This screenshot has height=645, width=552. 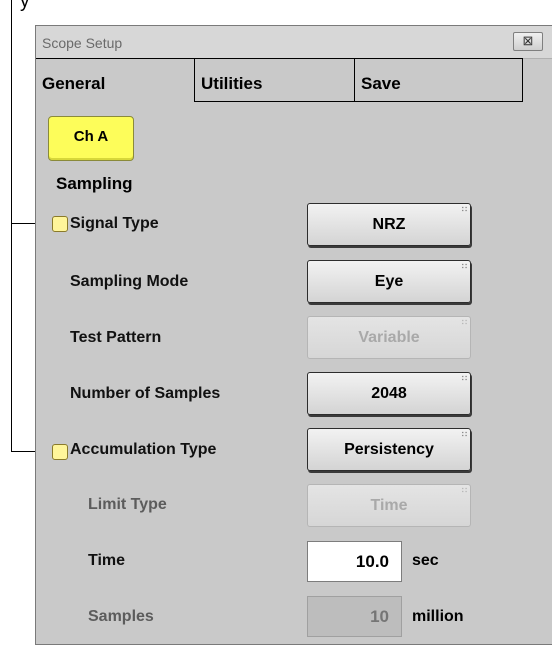 I want to click on number-of-samples-button: 2048 ∷, so click(x=389, y=393).